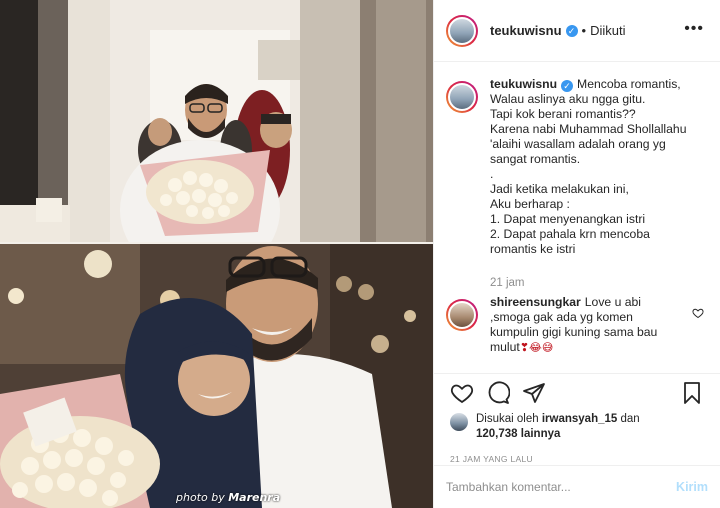  I want to click on action-icons-row, so click(577, 393).